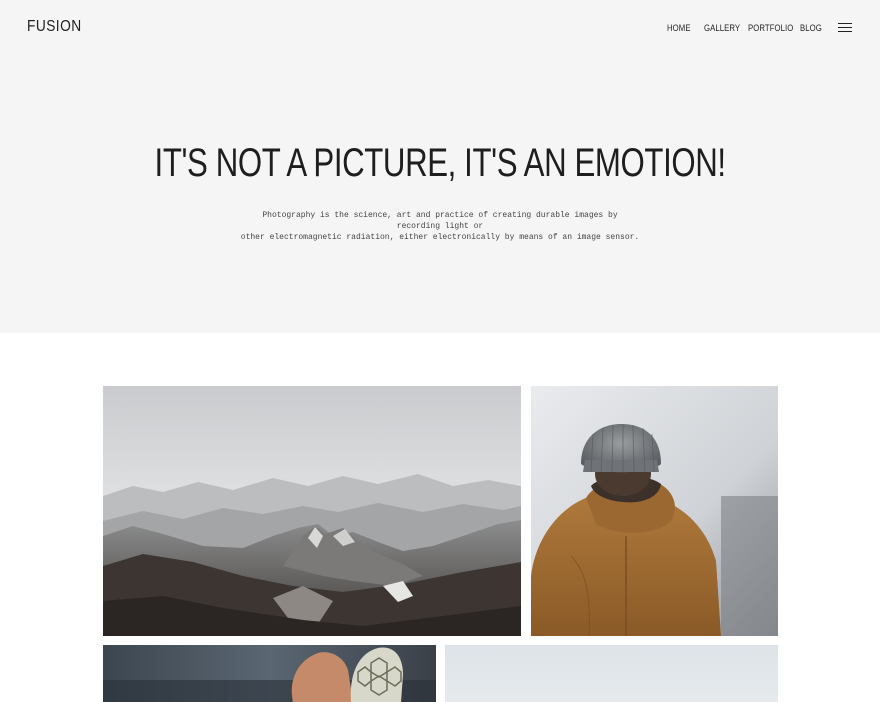 The height and width of the screenshot is (702, 880). What do you see at coordinates (722, 28) in the screenshot?
I see `nav-item-gallery: GALLERY` at bounding box center [722, 28].